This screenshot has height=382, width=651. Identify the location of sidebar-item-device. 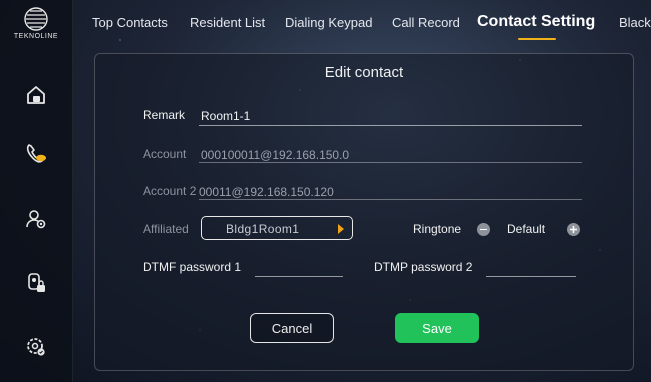
(36, 283).